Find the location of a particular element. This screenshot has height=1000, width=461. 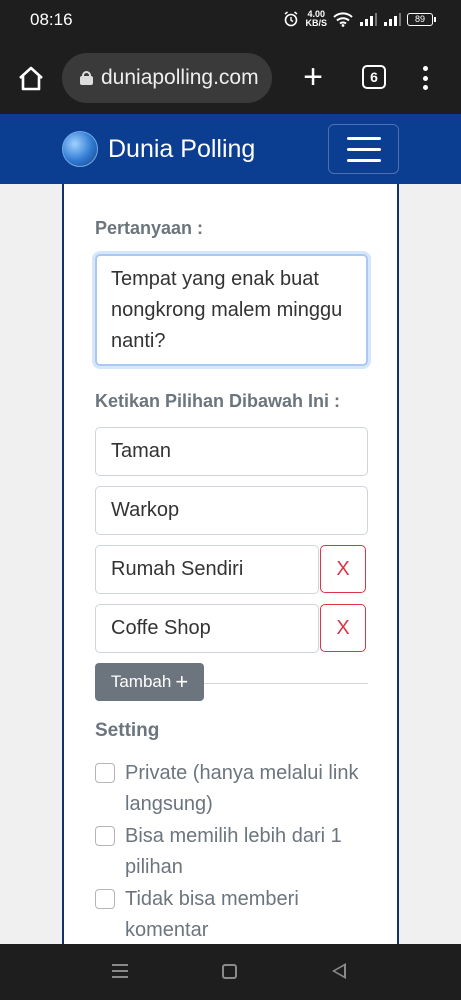

more-menu-icon is located at coordinates (425, 78).